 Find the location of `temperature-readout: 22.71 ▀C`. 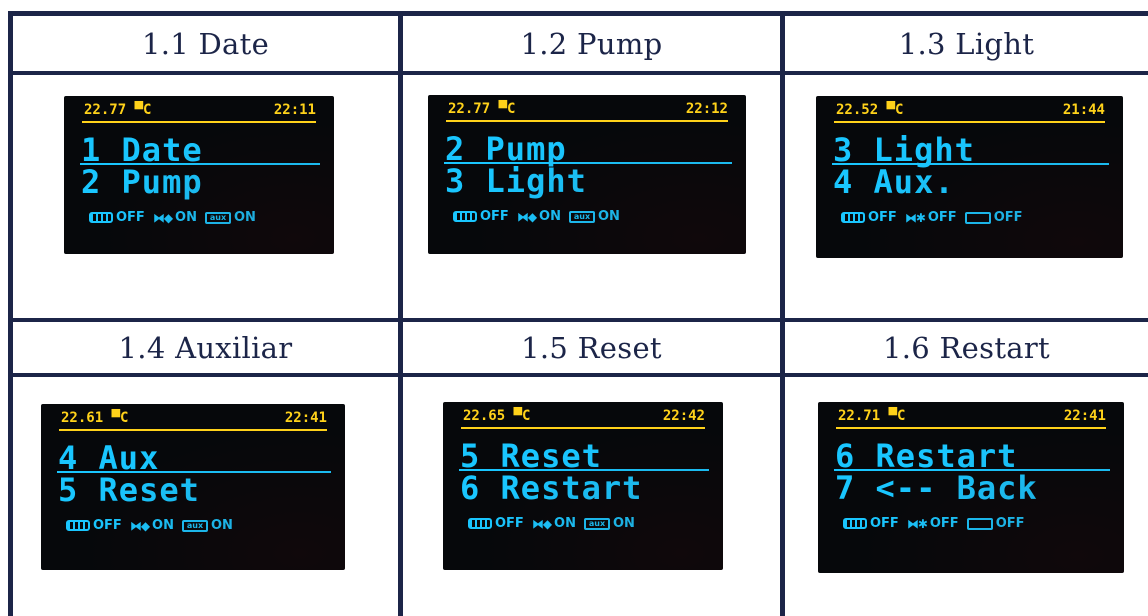

temperature-readout: 22.71 ▀C is located at coordinates (872, 416).